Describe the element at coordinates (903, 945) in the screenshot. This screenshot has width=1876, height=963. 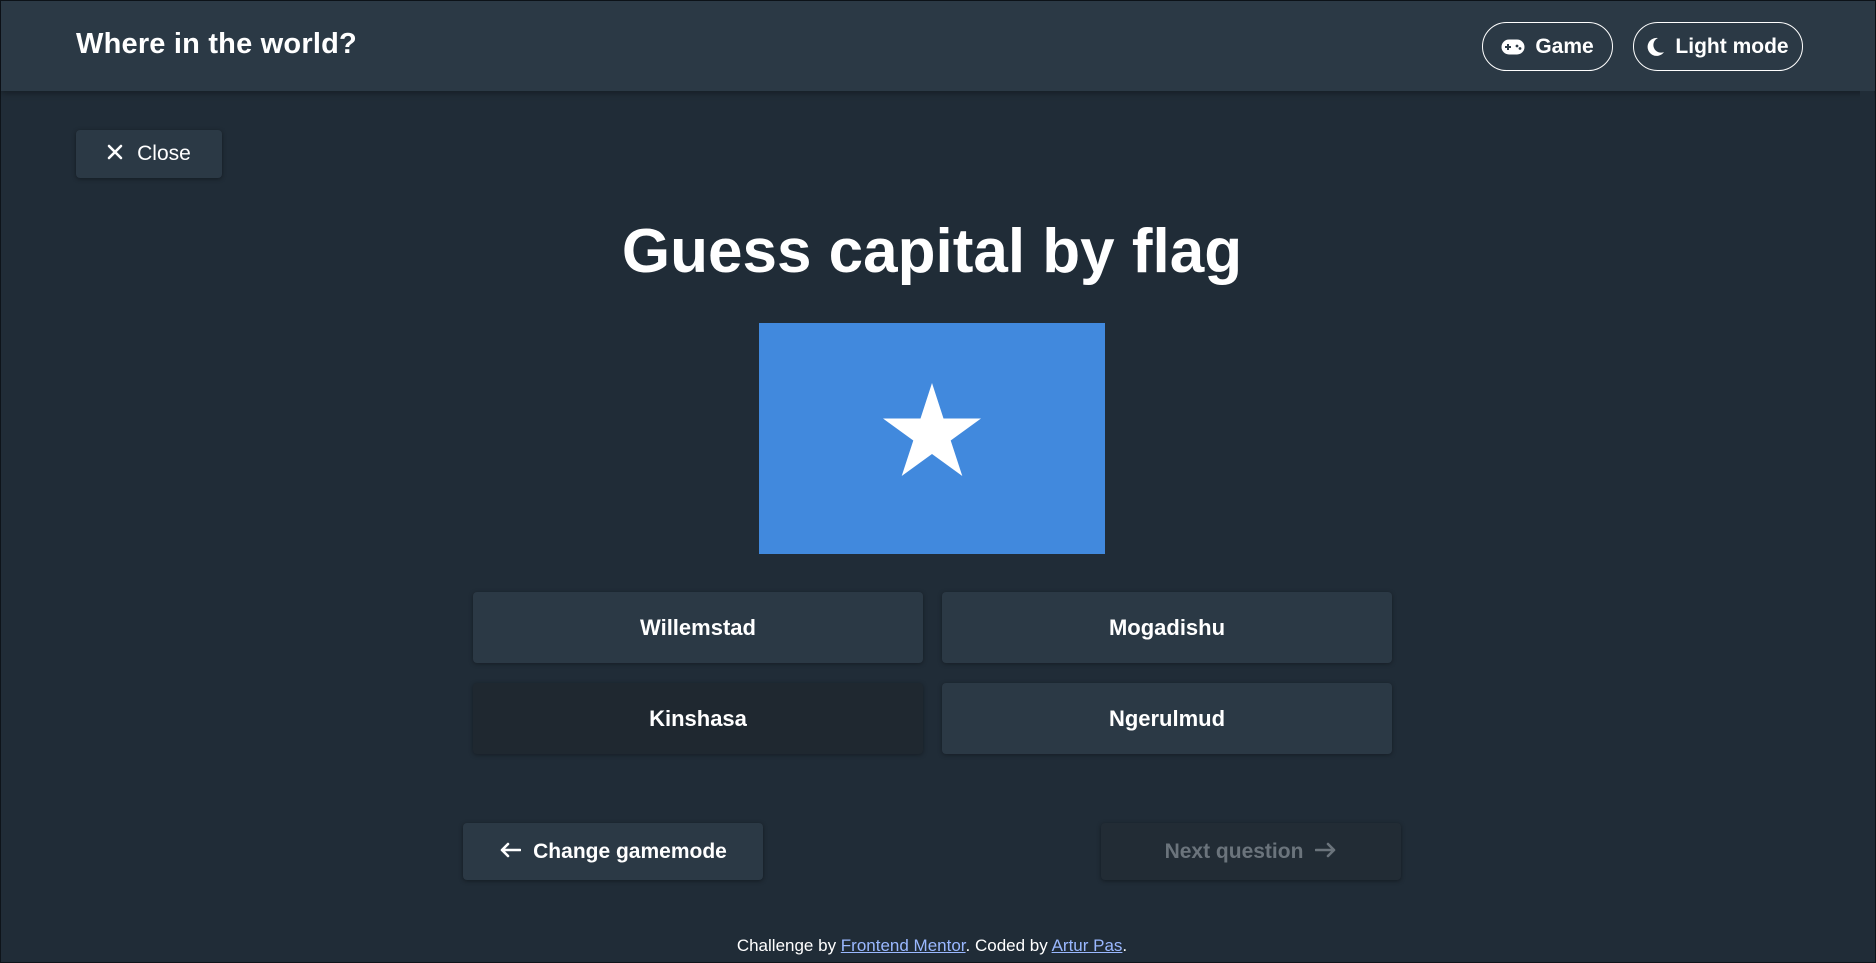
I see `frontend-mentor-link: Frontend Mentor` at that location.